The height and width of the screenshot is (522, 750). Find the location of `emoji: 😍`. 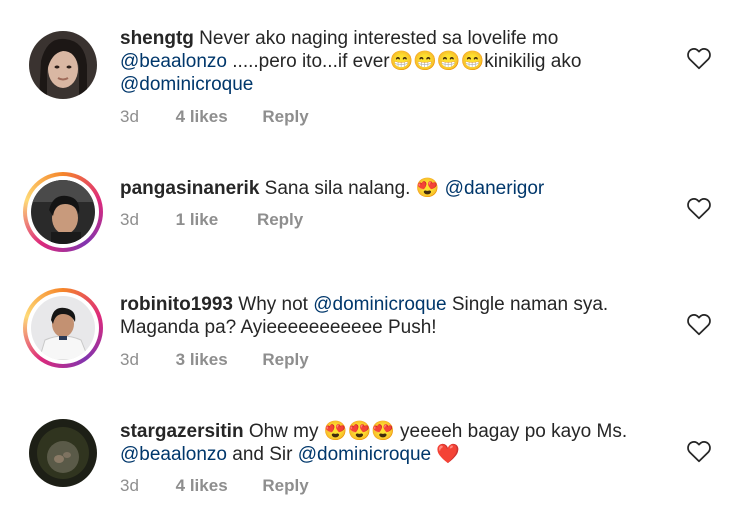

emoji: 😍 is located at coordinates (427, 188).